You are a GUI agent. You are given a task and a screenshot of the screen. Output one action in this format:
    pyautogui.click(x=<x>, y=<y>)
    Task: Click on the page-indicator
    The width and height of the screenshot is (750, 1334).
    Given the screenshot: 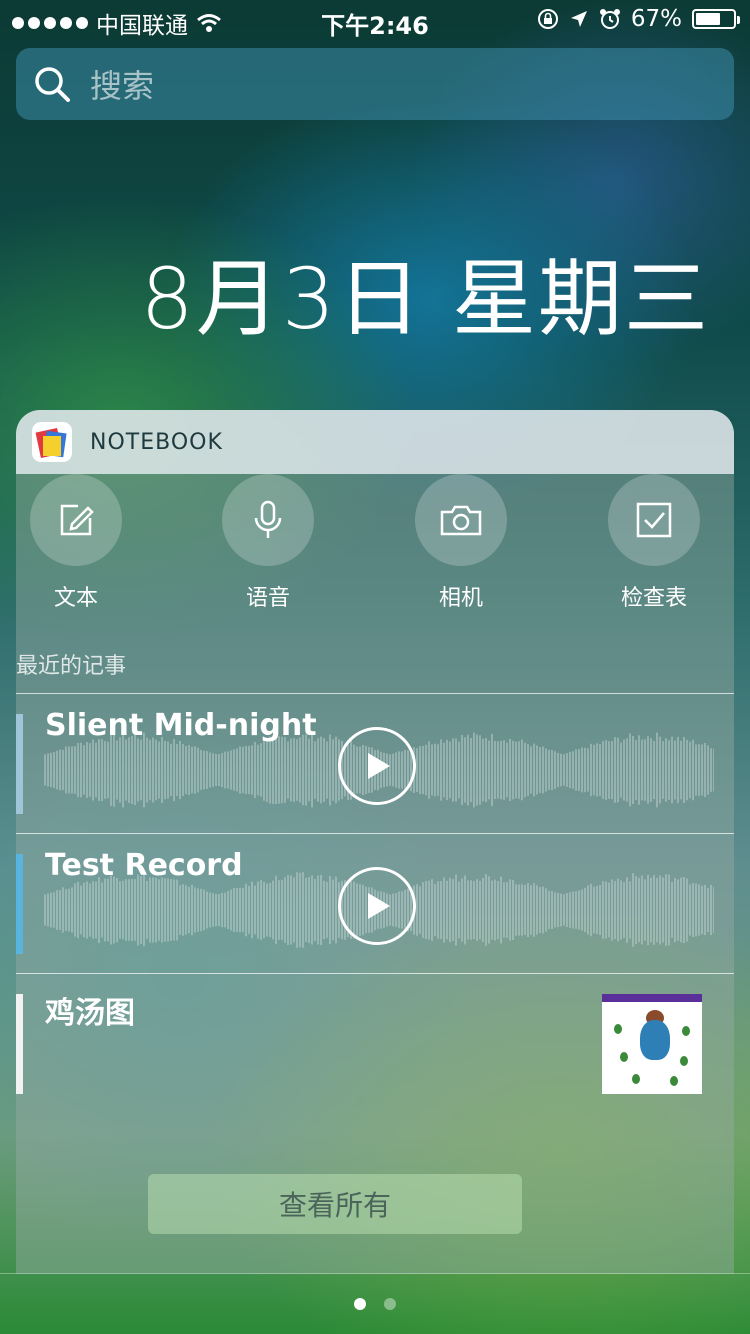 What is the action you would take?
    pyautogui.click(x=375, y=1304)
    